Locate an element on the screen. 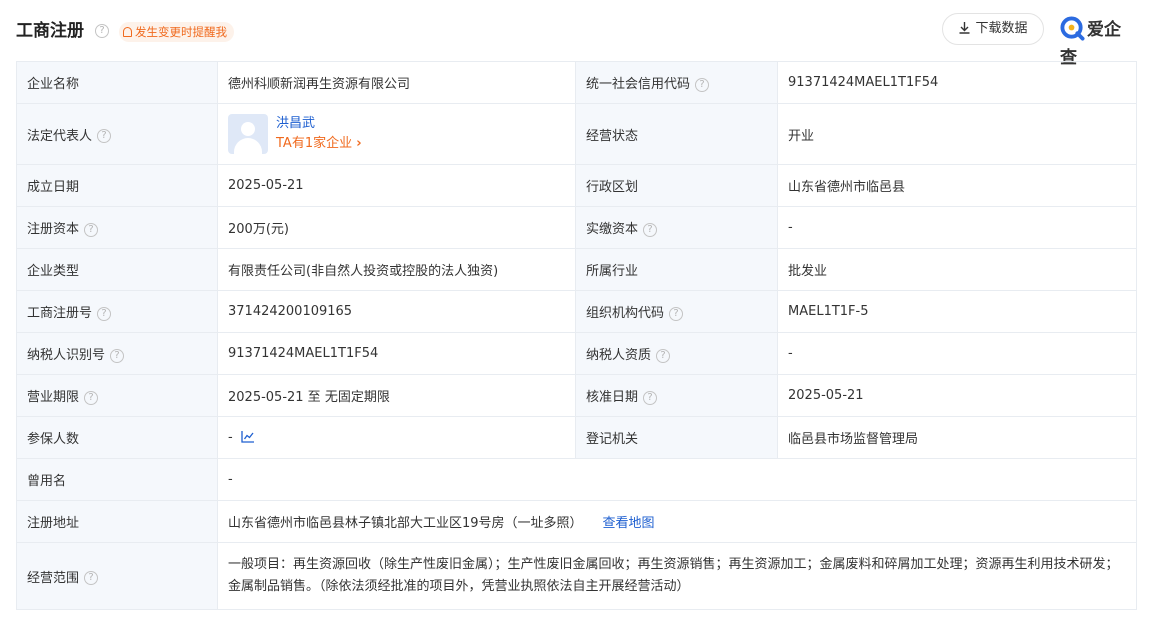 The width and height of the screenshot is (1165, 625). section-title: 工商注册 ? is located at coordinates (62, 31).